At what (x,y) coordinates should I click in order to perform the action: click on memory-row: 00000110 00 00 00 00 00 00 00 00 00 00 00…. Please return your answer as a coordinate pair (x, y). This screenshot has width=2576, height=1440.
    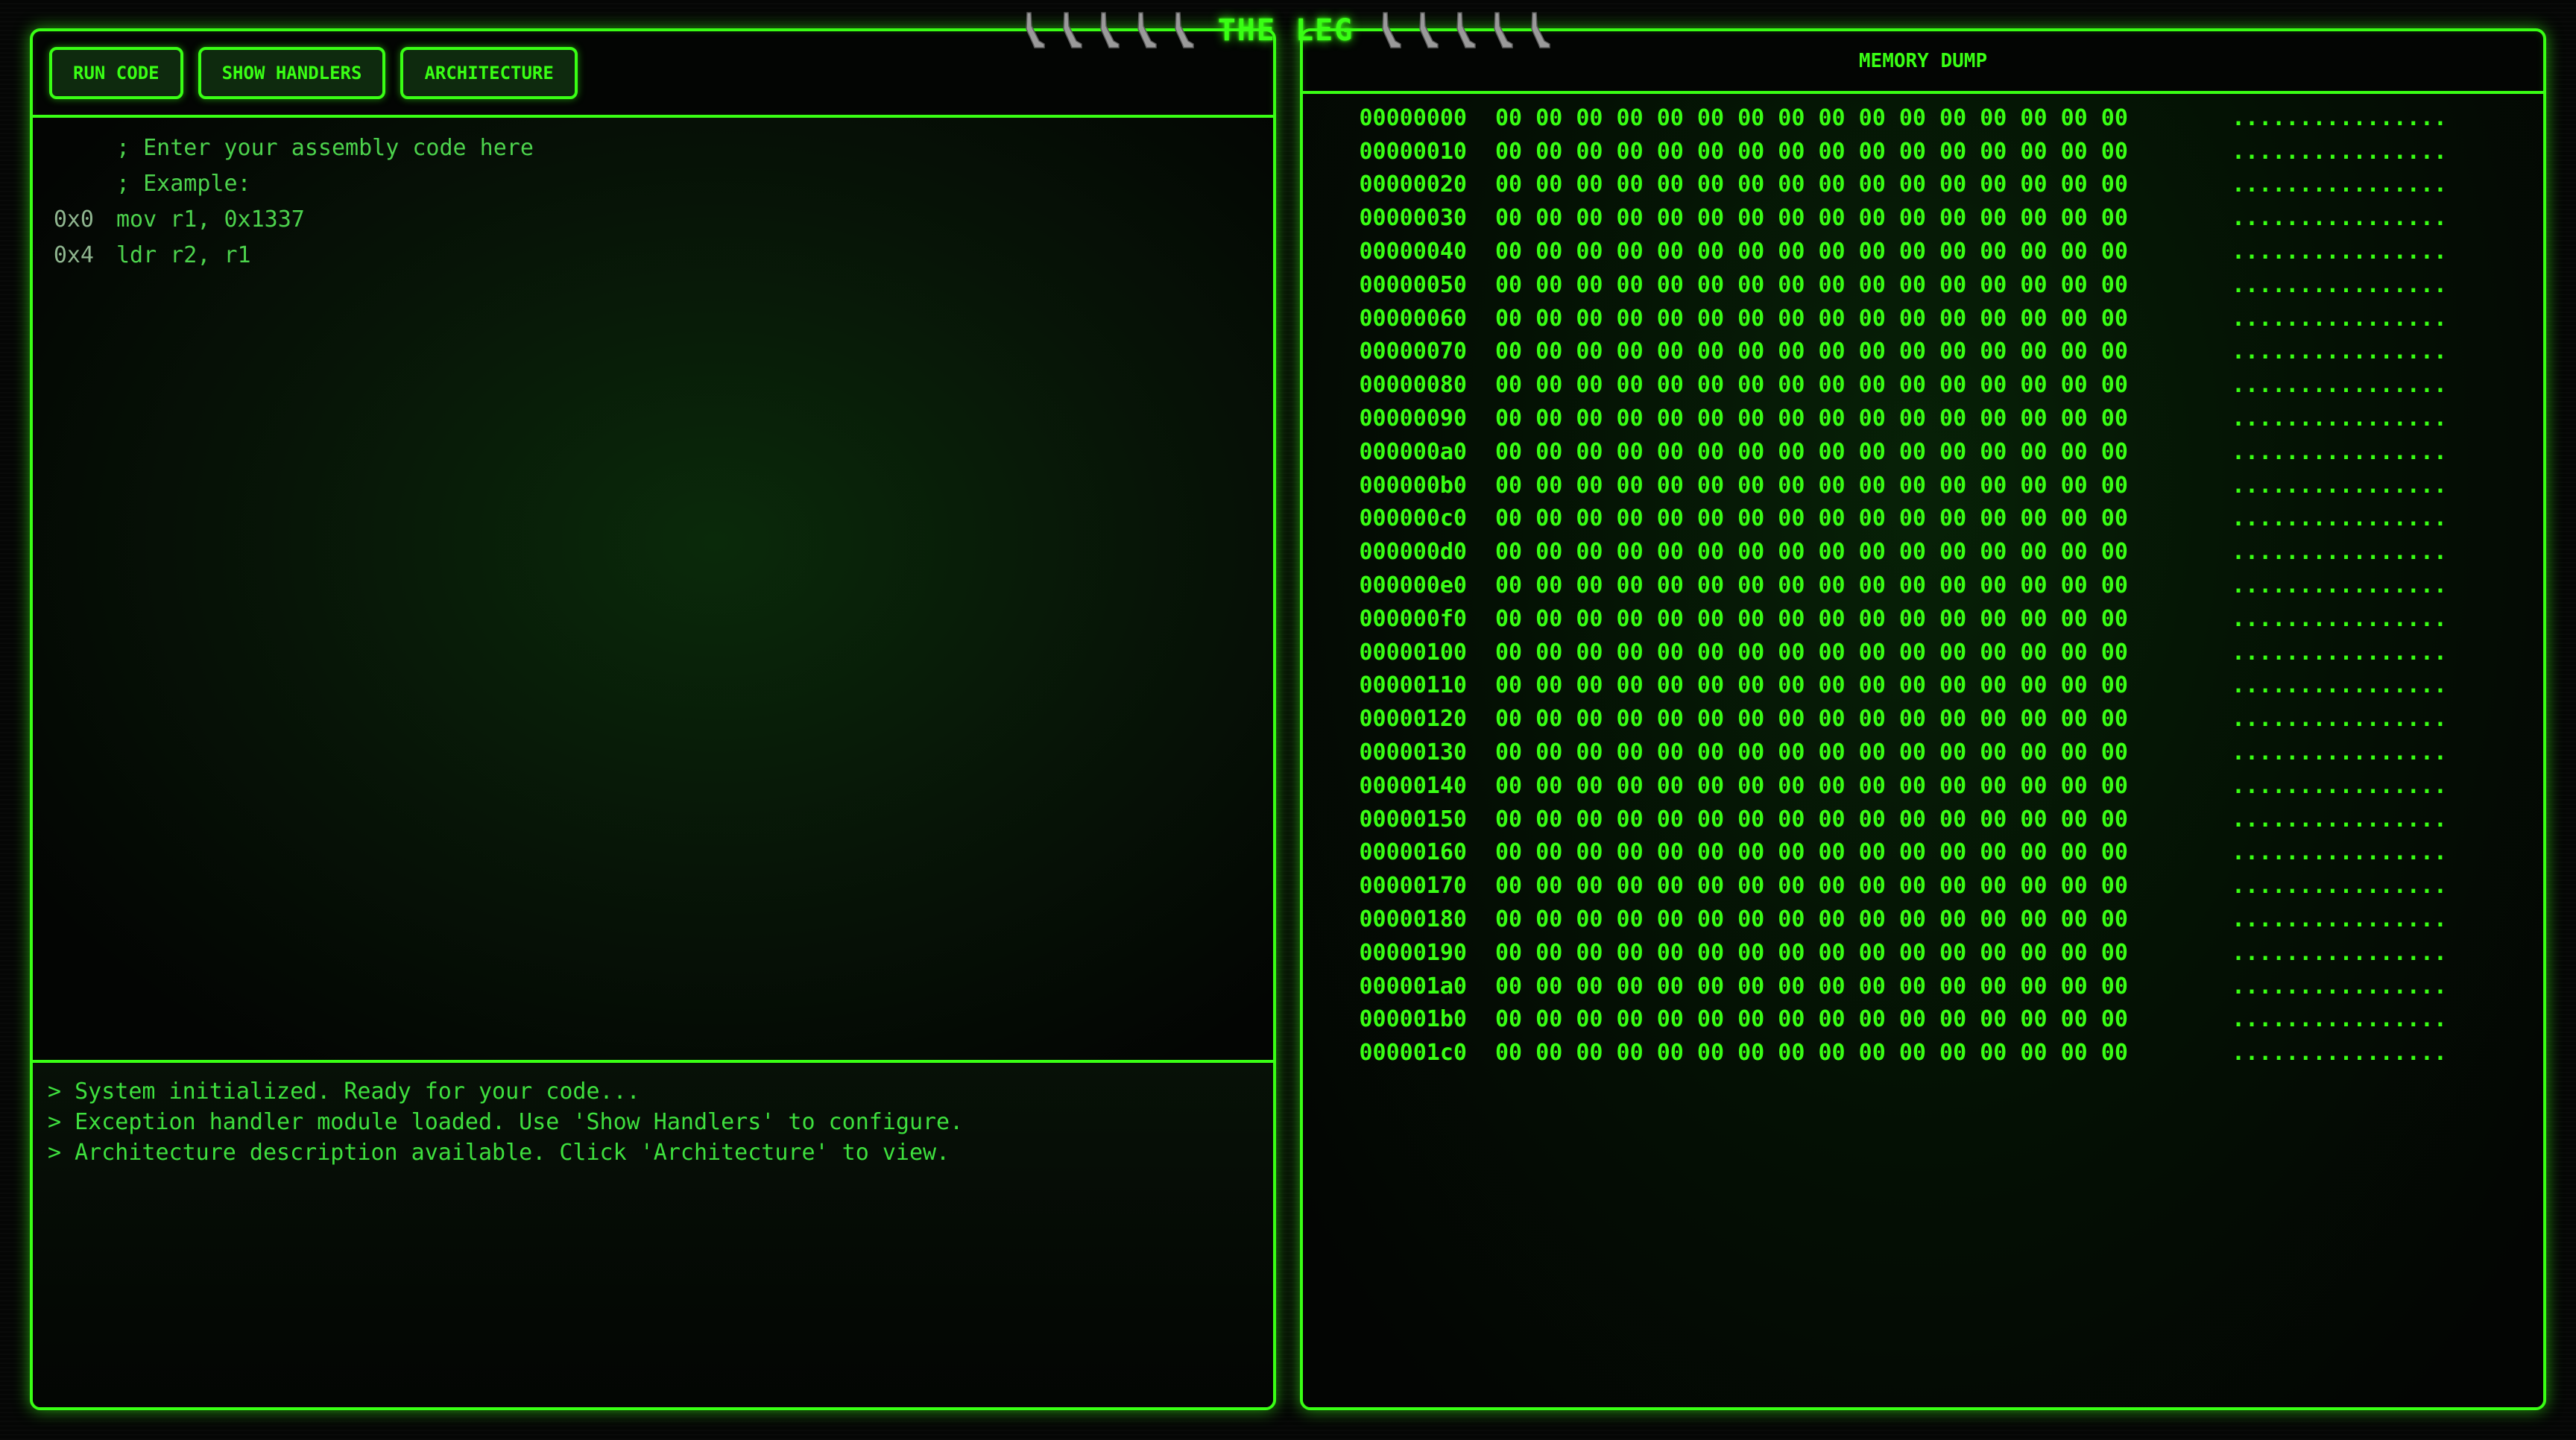
    Looking at the image, I should click on (1923, 686).